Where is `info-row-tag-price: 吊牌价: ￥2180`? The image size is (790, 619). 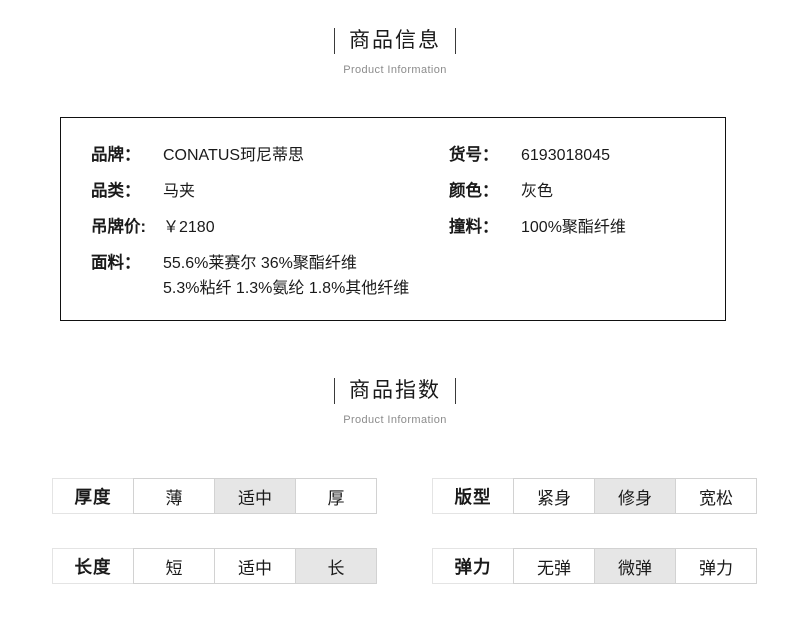
info-row-tag-price: 吊牌价: ￥2180 is located at coordinates (281, 227).